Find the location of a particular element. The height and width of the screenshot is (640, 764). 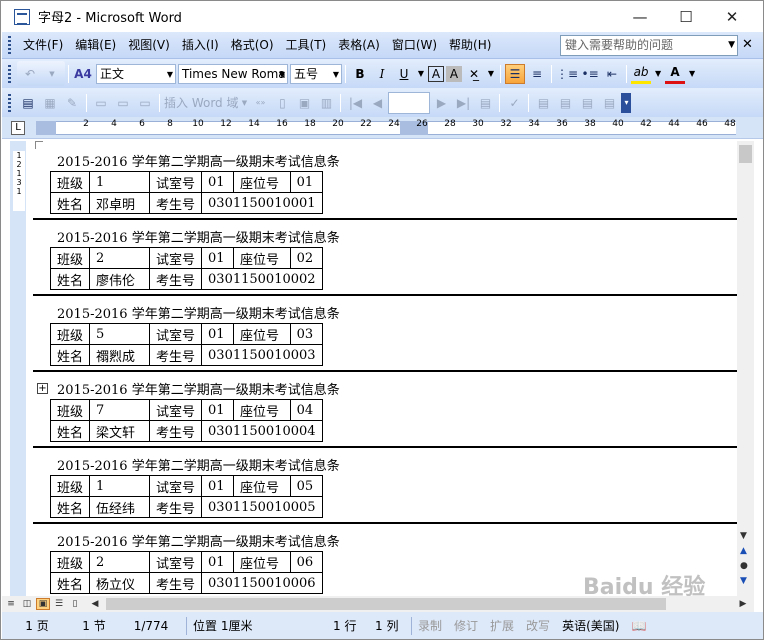

class-value: 2 is located at coordinates (120, 562).